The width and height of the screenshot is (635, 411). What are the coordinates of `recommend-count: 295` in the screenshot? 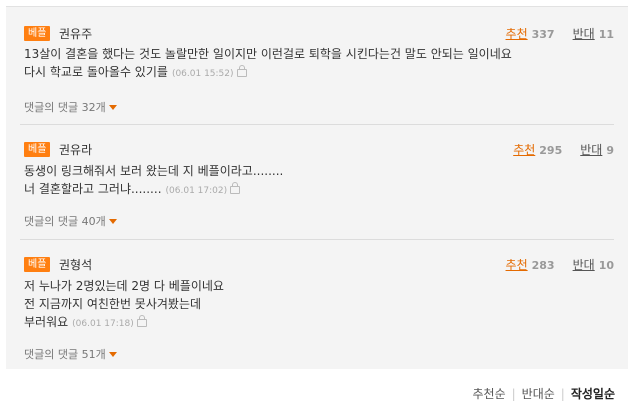 It's located at (551, 150).